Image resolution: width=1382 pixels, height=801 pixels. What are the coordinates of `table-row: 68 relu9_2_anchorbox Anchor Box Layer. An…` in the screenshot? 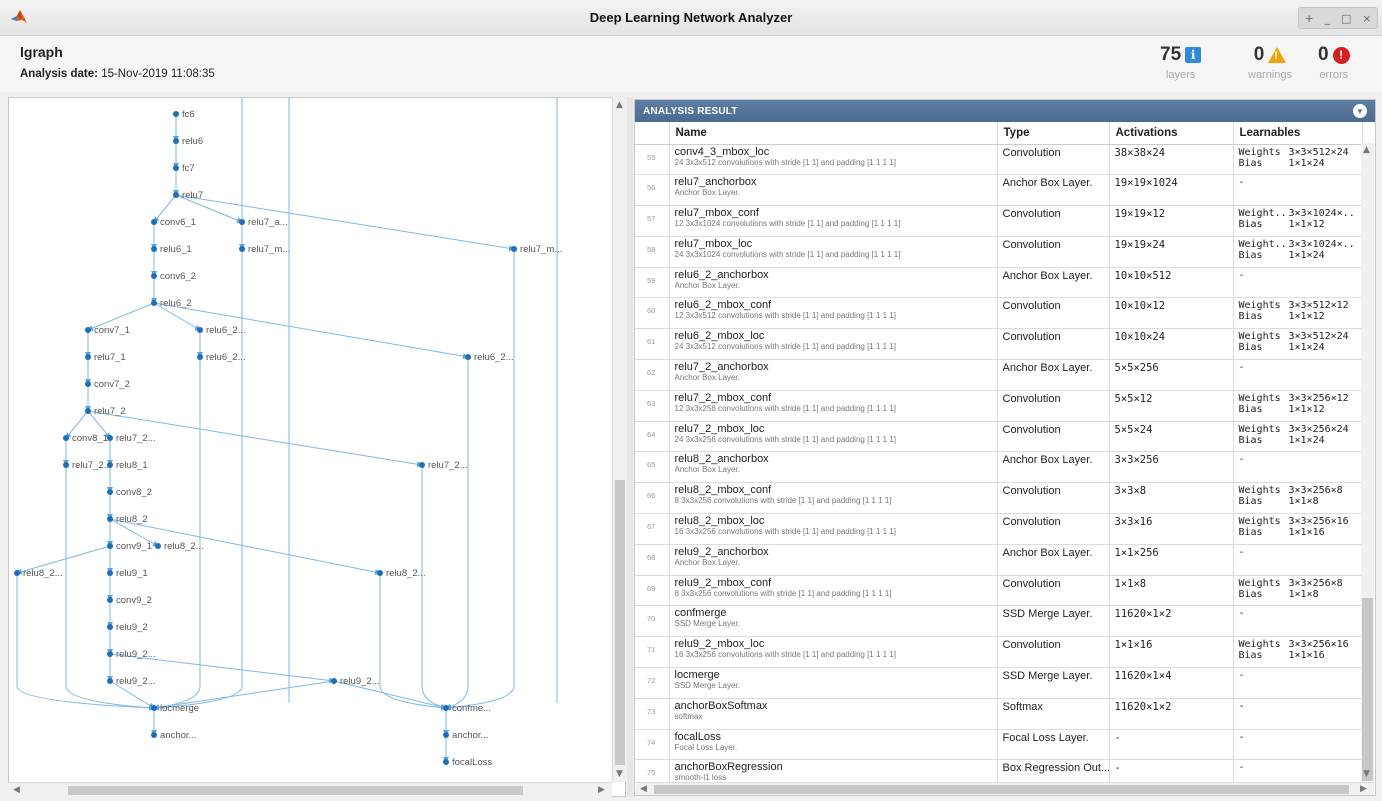 It's located at (999, 560).